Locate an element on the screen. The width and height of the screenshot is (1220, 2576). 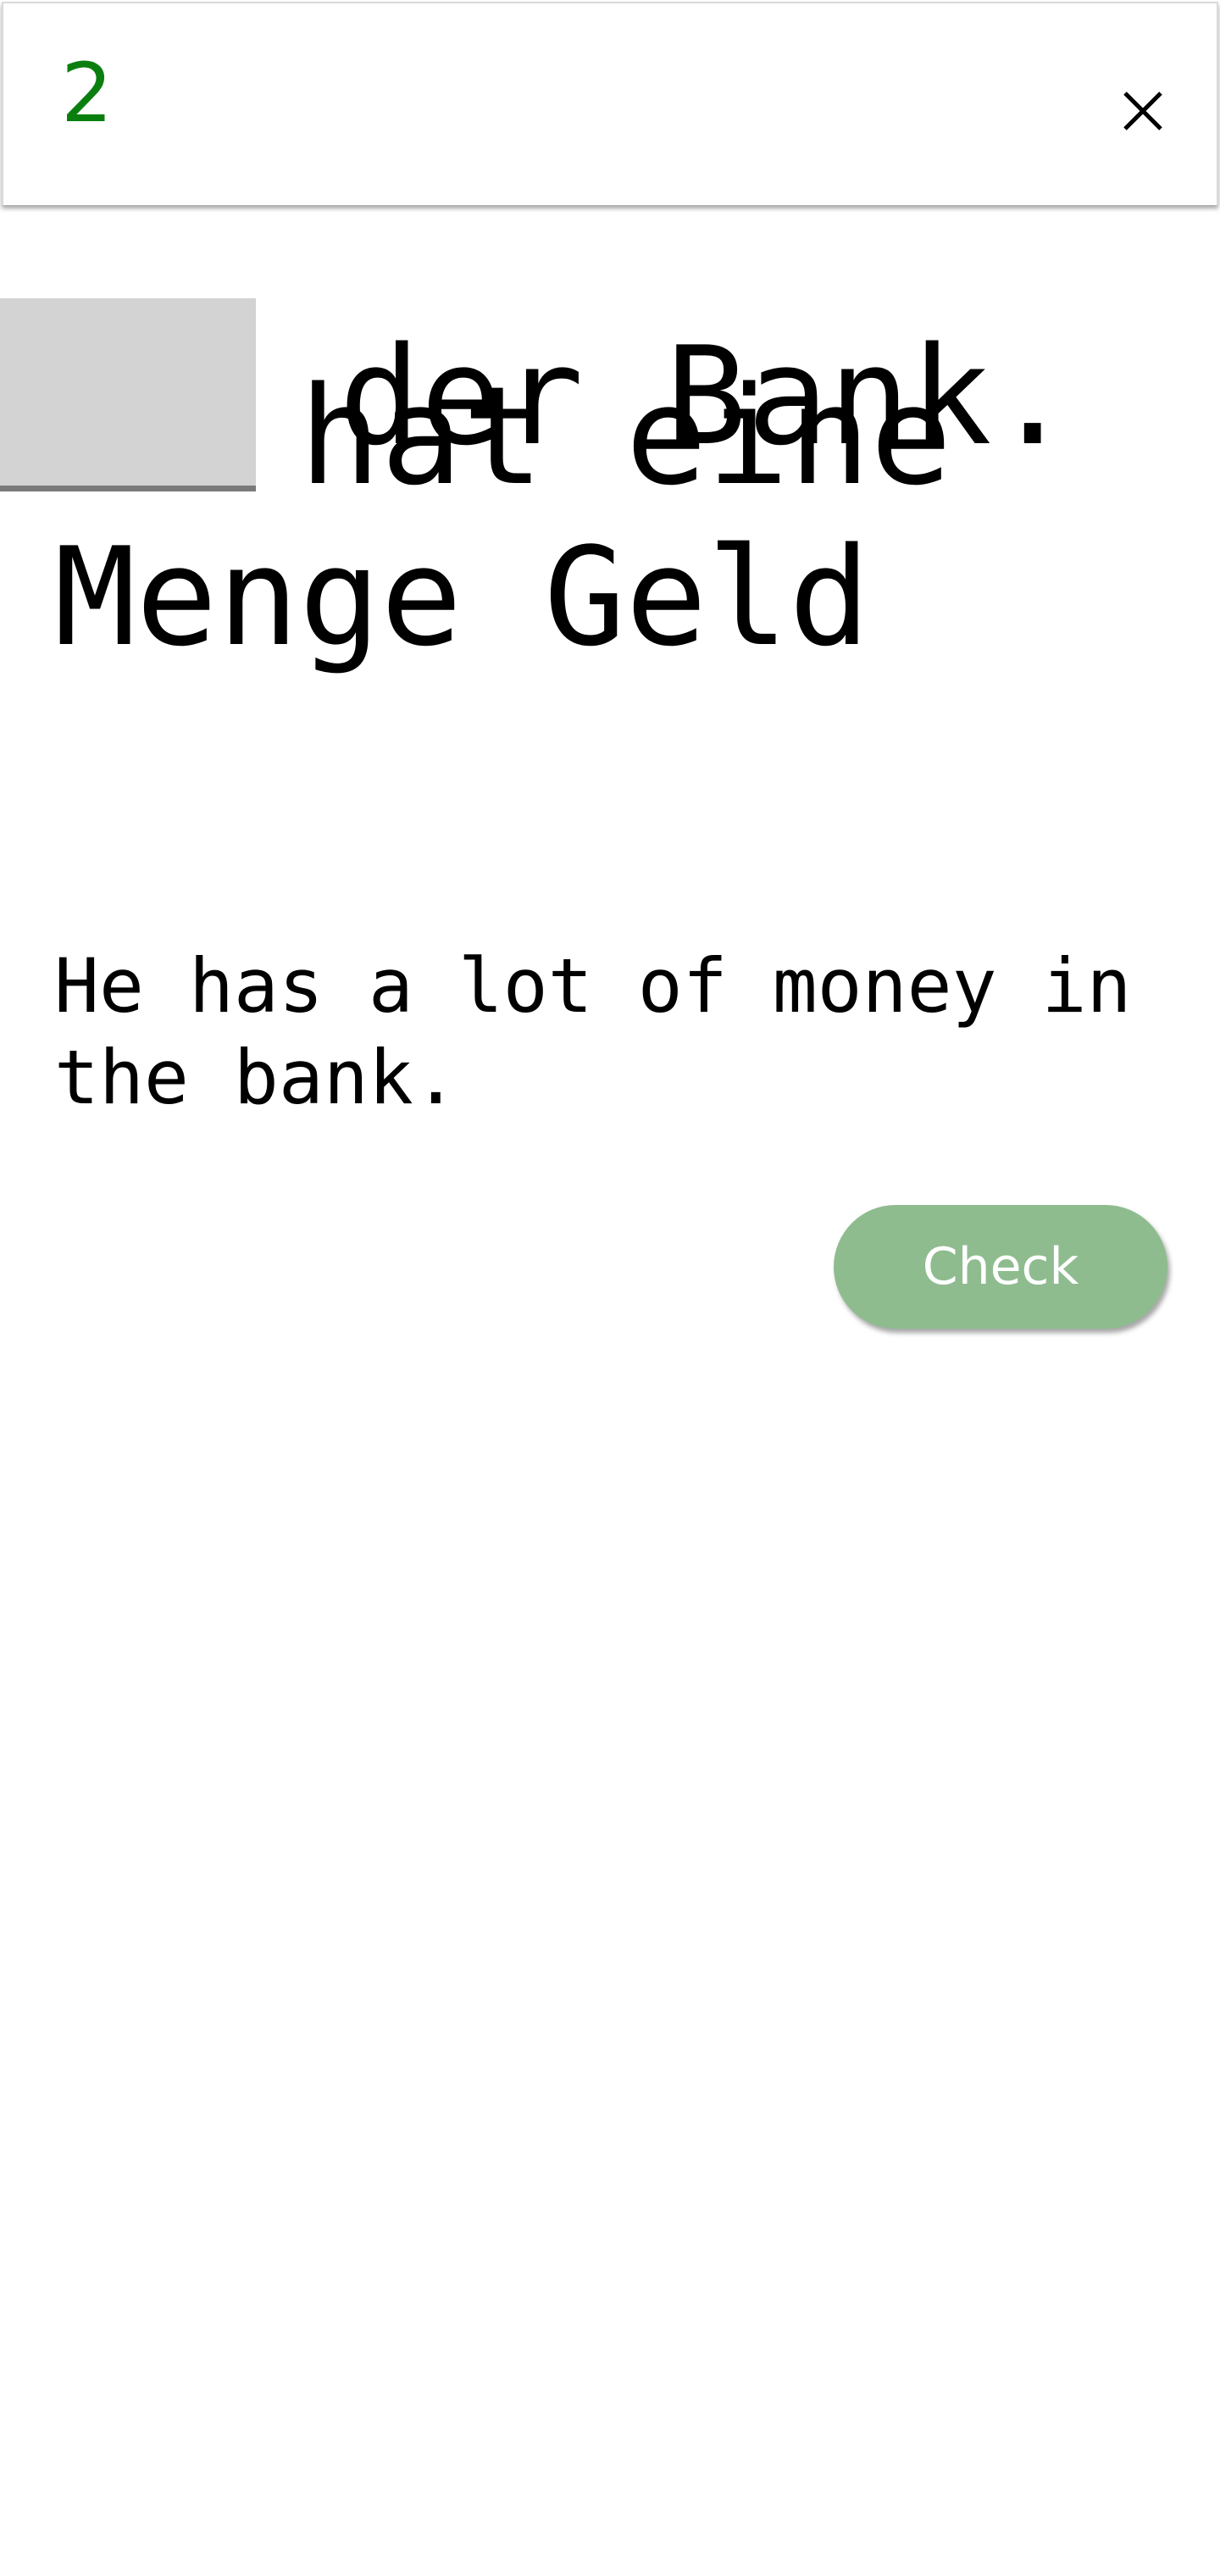
sentence-after-blank: der Bank. is located at coordinates (706, 396).